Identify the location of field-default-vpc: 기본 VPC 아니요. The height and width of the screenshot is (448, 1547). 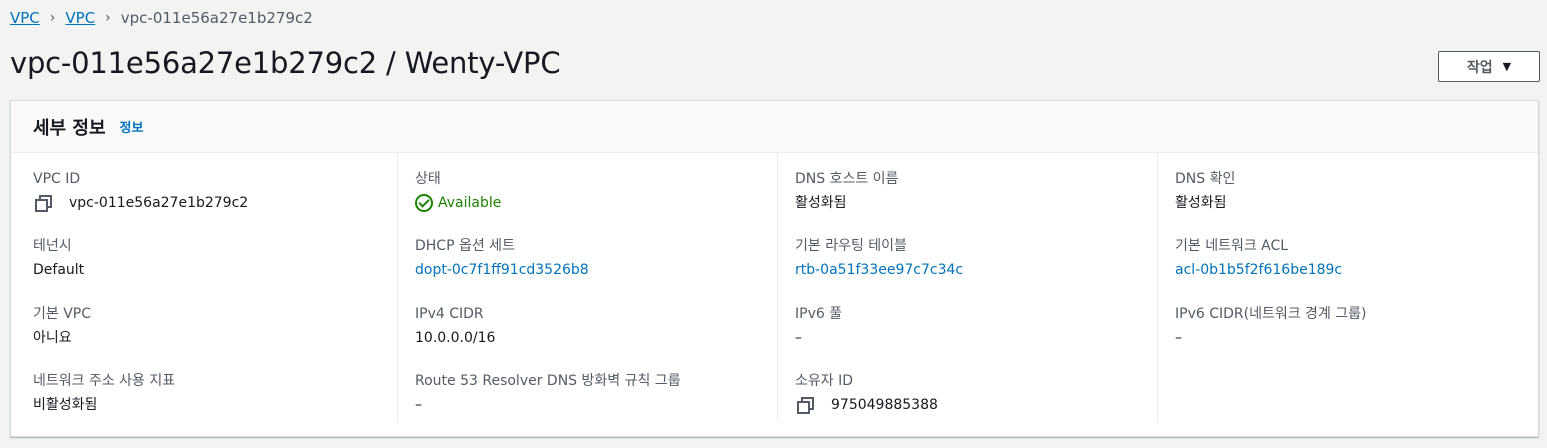
(203, 326).